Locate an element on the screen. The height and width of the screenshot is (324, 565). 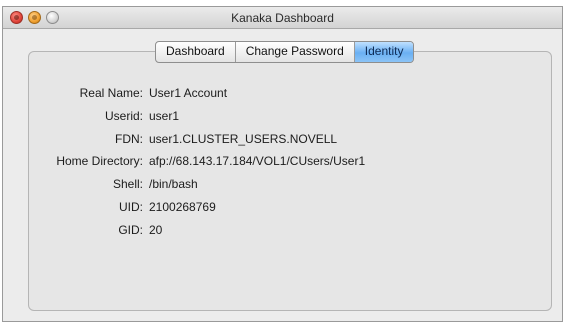
gid-label: GID: is located at coordinates (130, 230).